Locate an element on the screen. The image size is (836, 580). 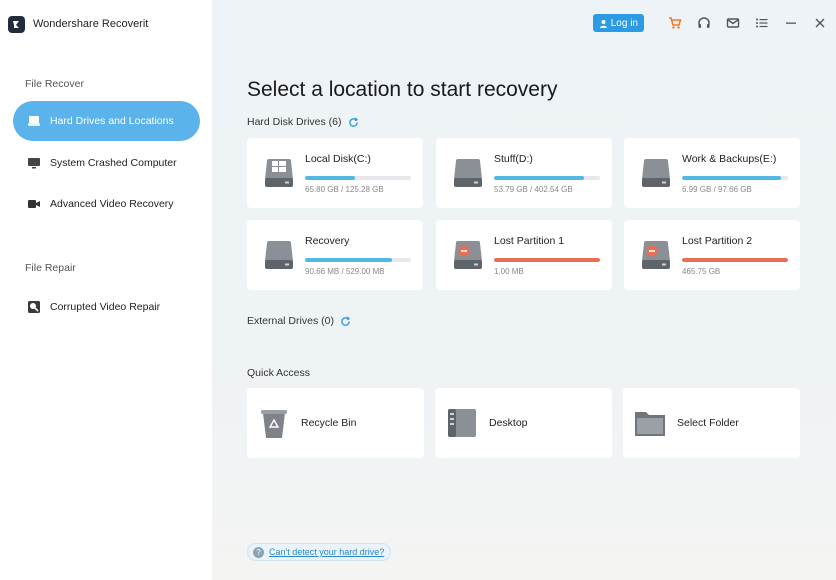
external-drives-heading: External Drives (0) is located at coordinates (299, 321).